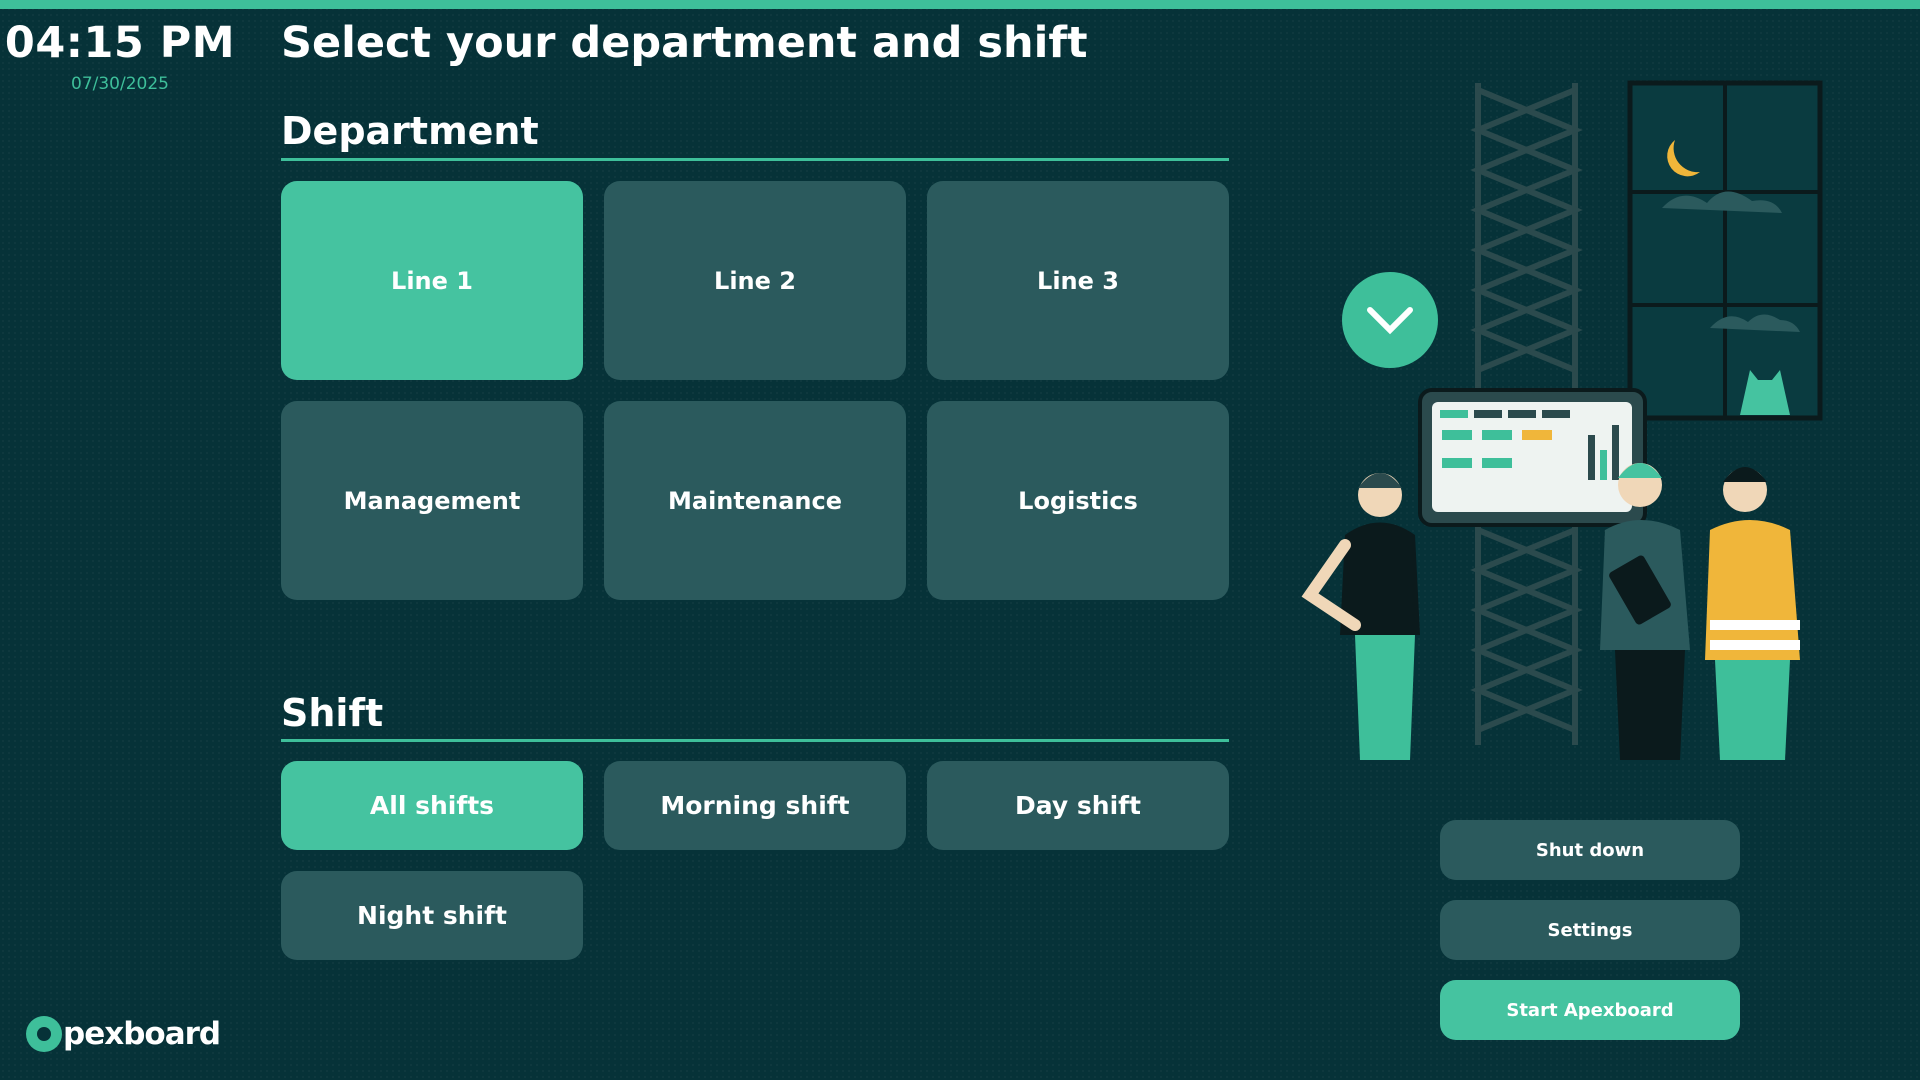 The width and height of the screenshot is (1920, 1080). What do you see at coordinates (755, 159) in the screenshot?
I see `department-divider` at bounding box center [755, 159].